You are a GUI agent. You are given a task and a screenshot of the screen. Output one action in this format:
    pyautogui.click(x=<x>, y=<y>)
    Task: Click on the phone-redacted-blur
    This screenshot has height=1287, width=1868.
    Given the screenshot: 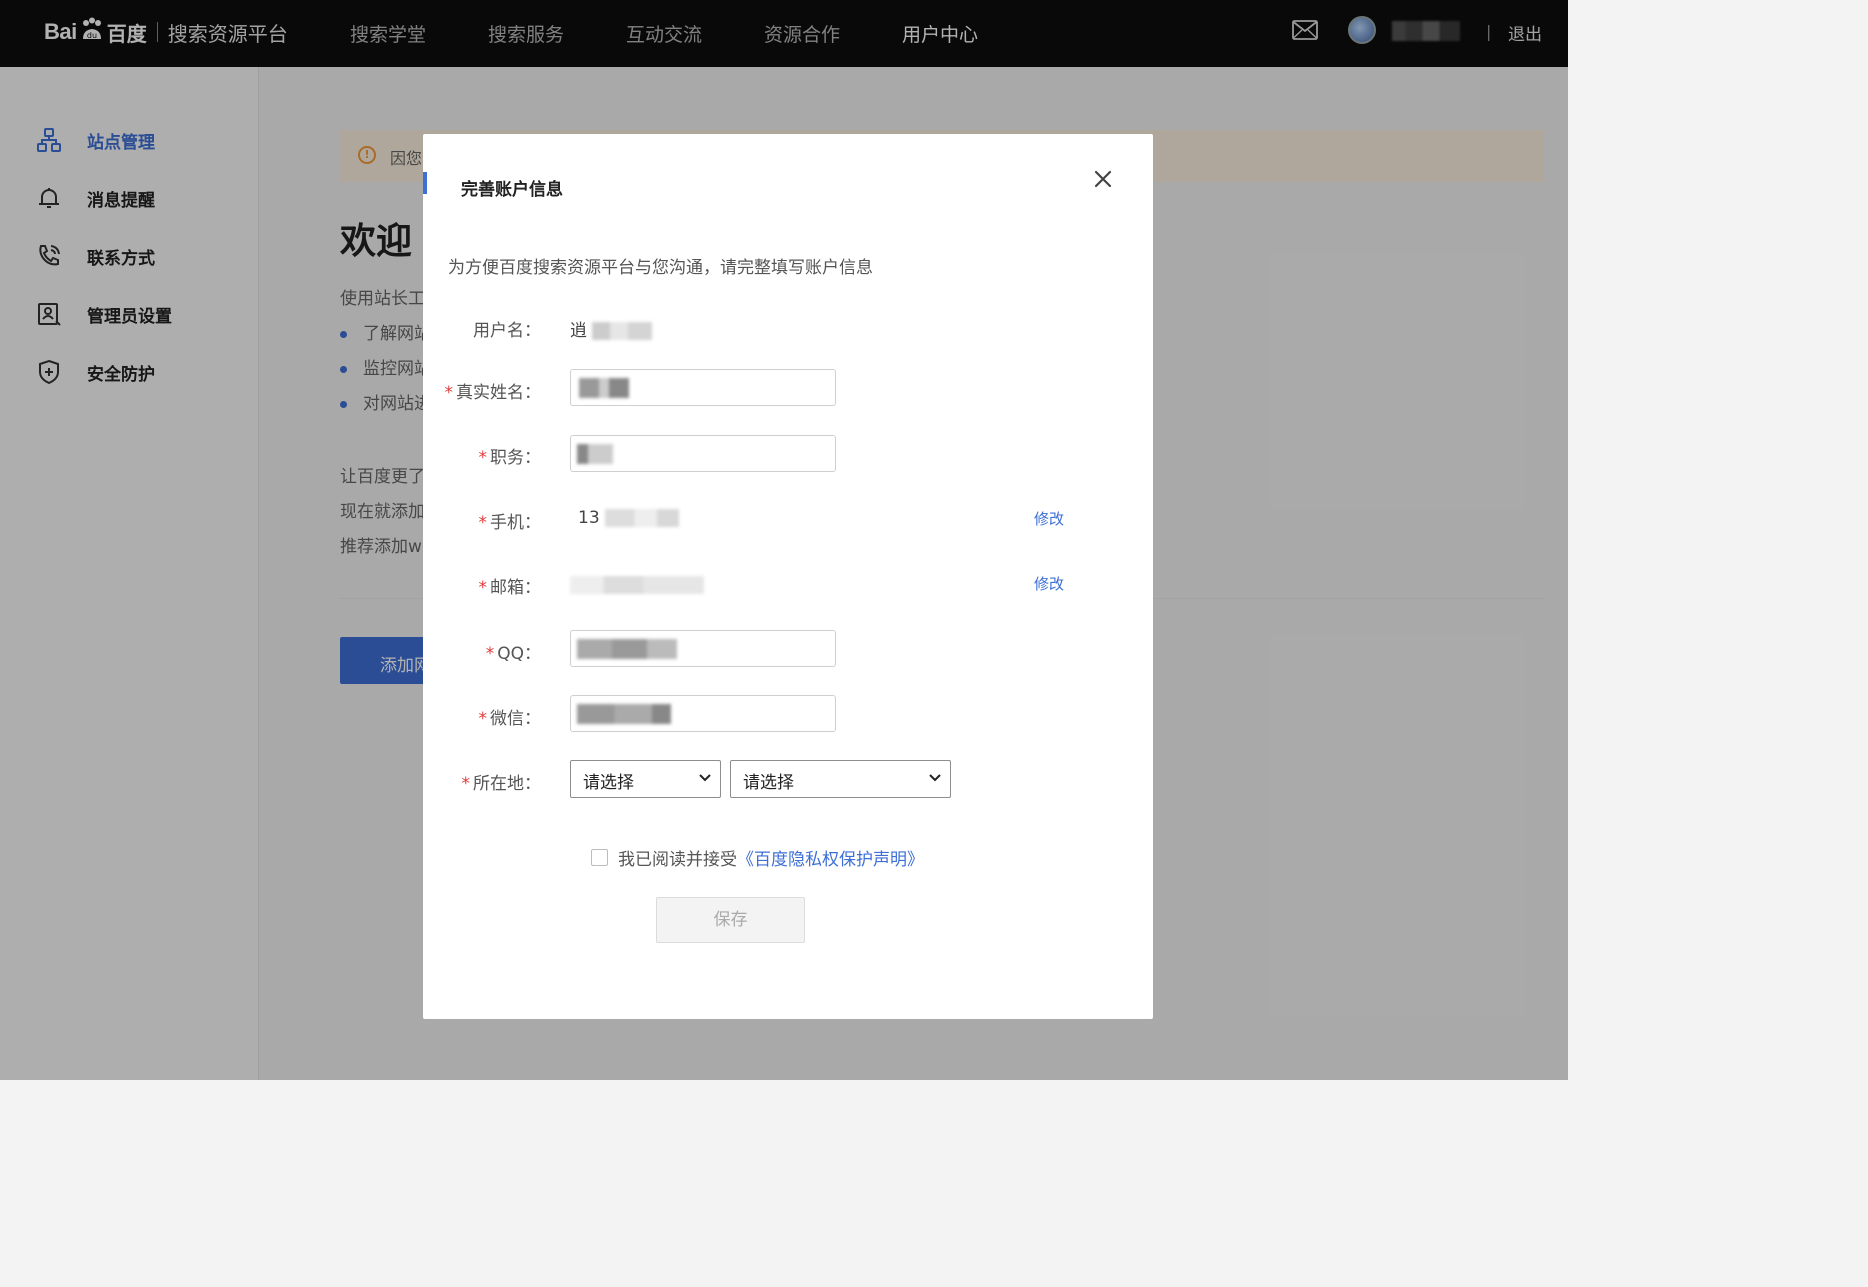 What is the action you would take?
    pyautogui.click(x=642, y=518)
    